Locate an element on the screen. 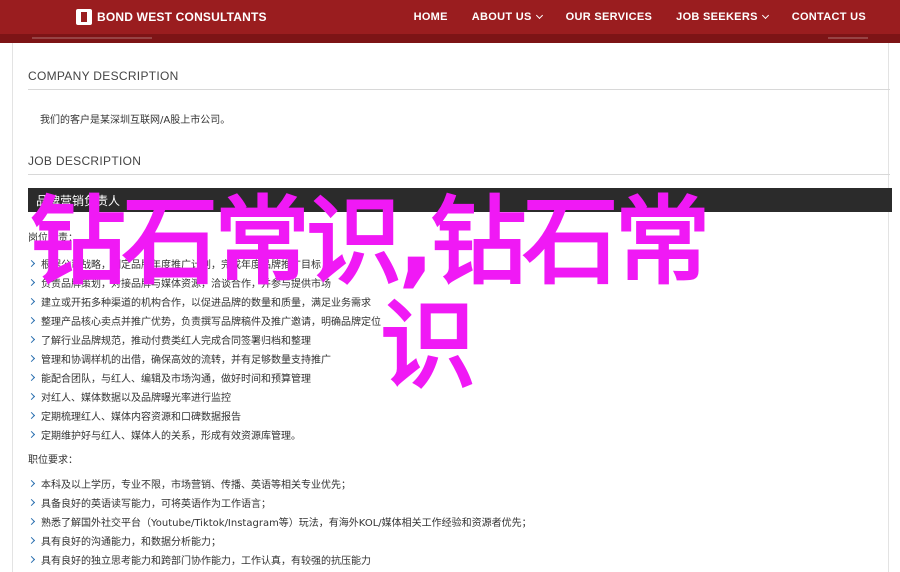 Image resolution: width=900 pixels, height=572 pixels. company-description-heading: COMPANY DESCRIPTION is located at coordinates (103, 76).